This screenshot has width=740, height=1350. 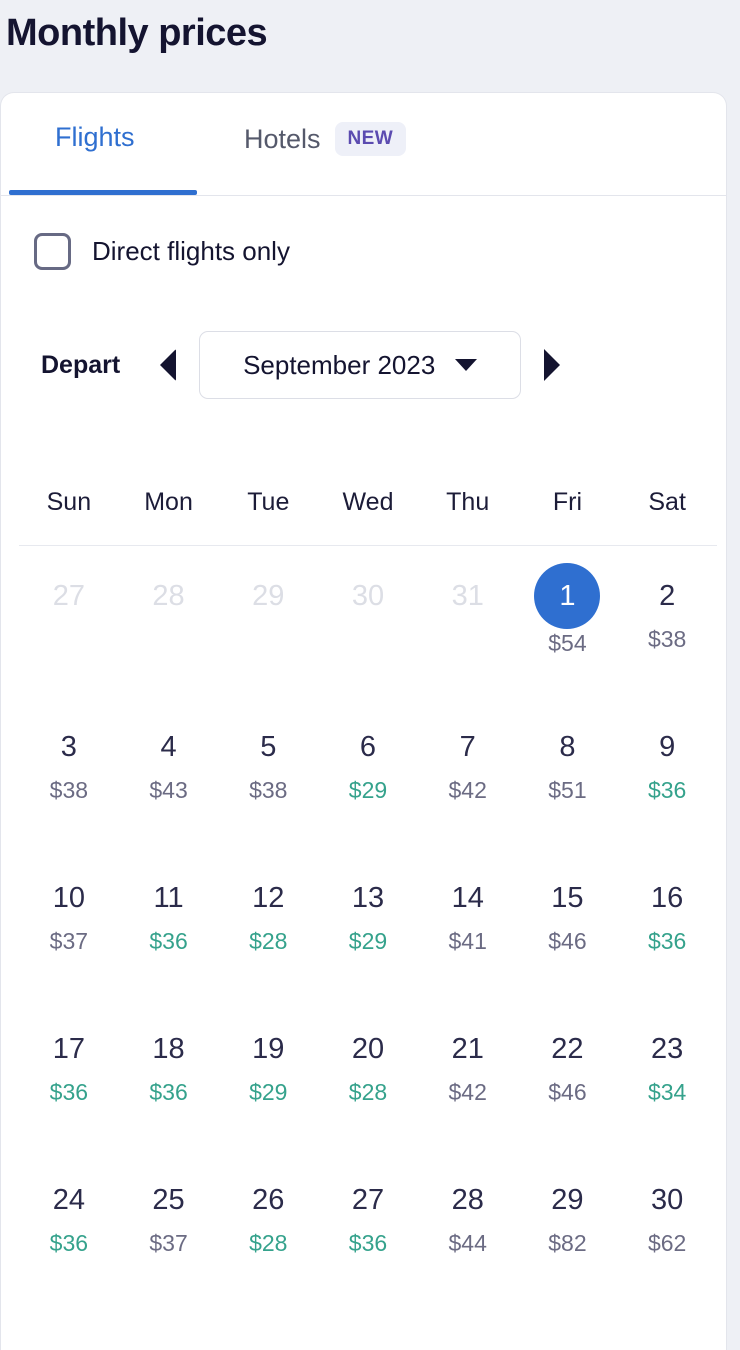 I want to click on calendar-day-cell: 8 $51, so click(x=568, y=772).